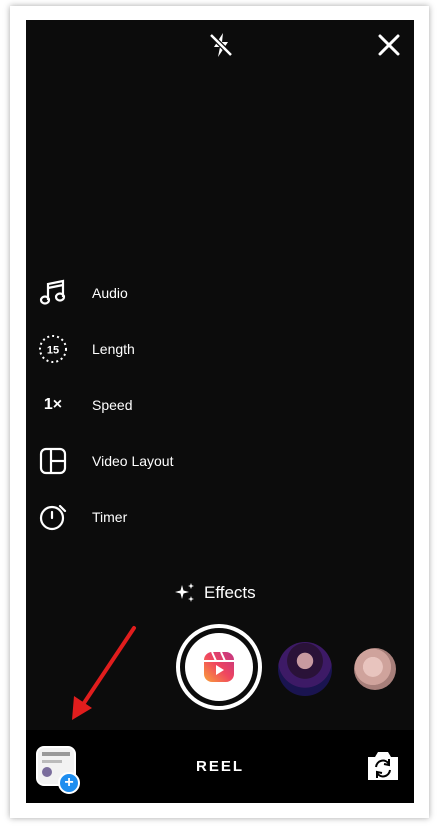  I want to click on tool-length-label: Length, so click(113, 349).